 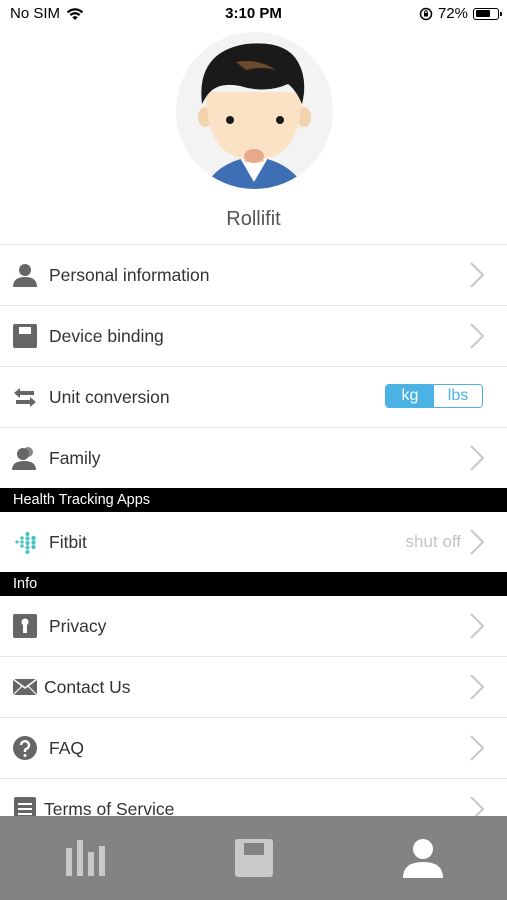 What do you see at coordinates (458, 396) in the screenshot?
I see `unit-option-lbs: lbs` at bounding box center [458, 396].